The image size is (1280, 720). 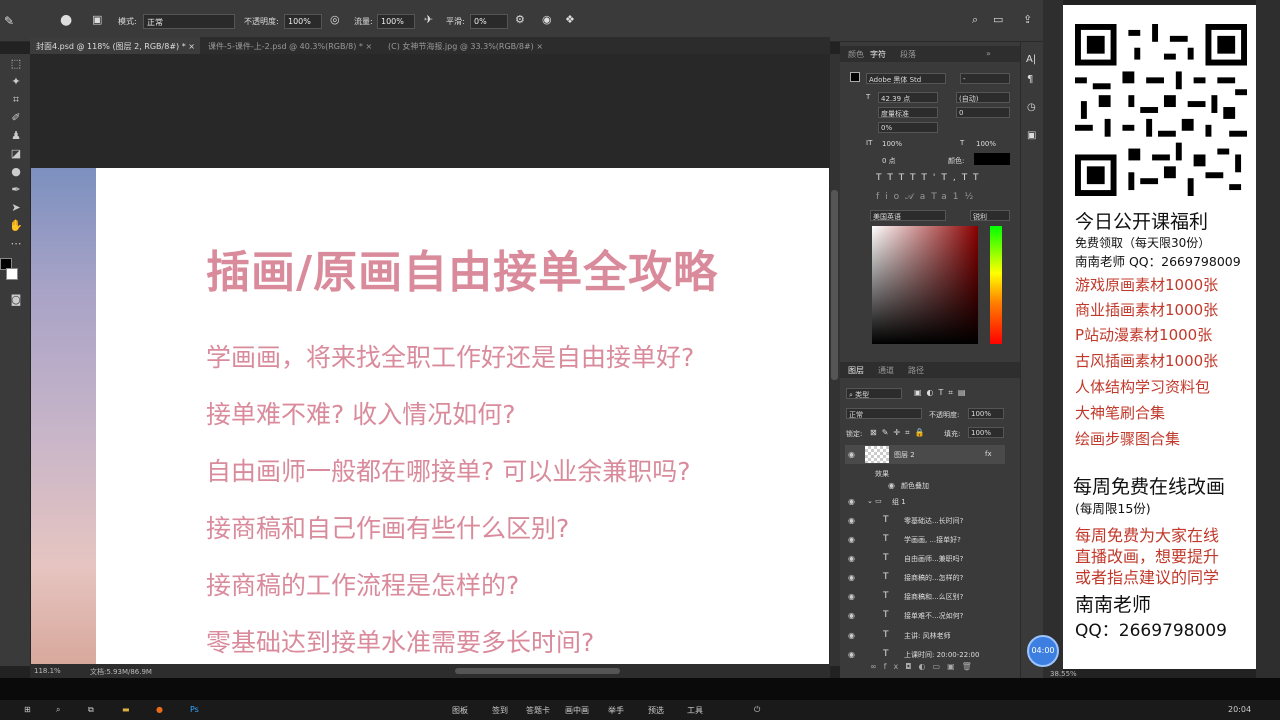 What do you see at coordinates (1031, 135) in the screenshot?
I see `properties-icon: ▣` at bounding box center [1031, 135].